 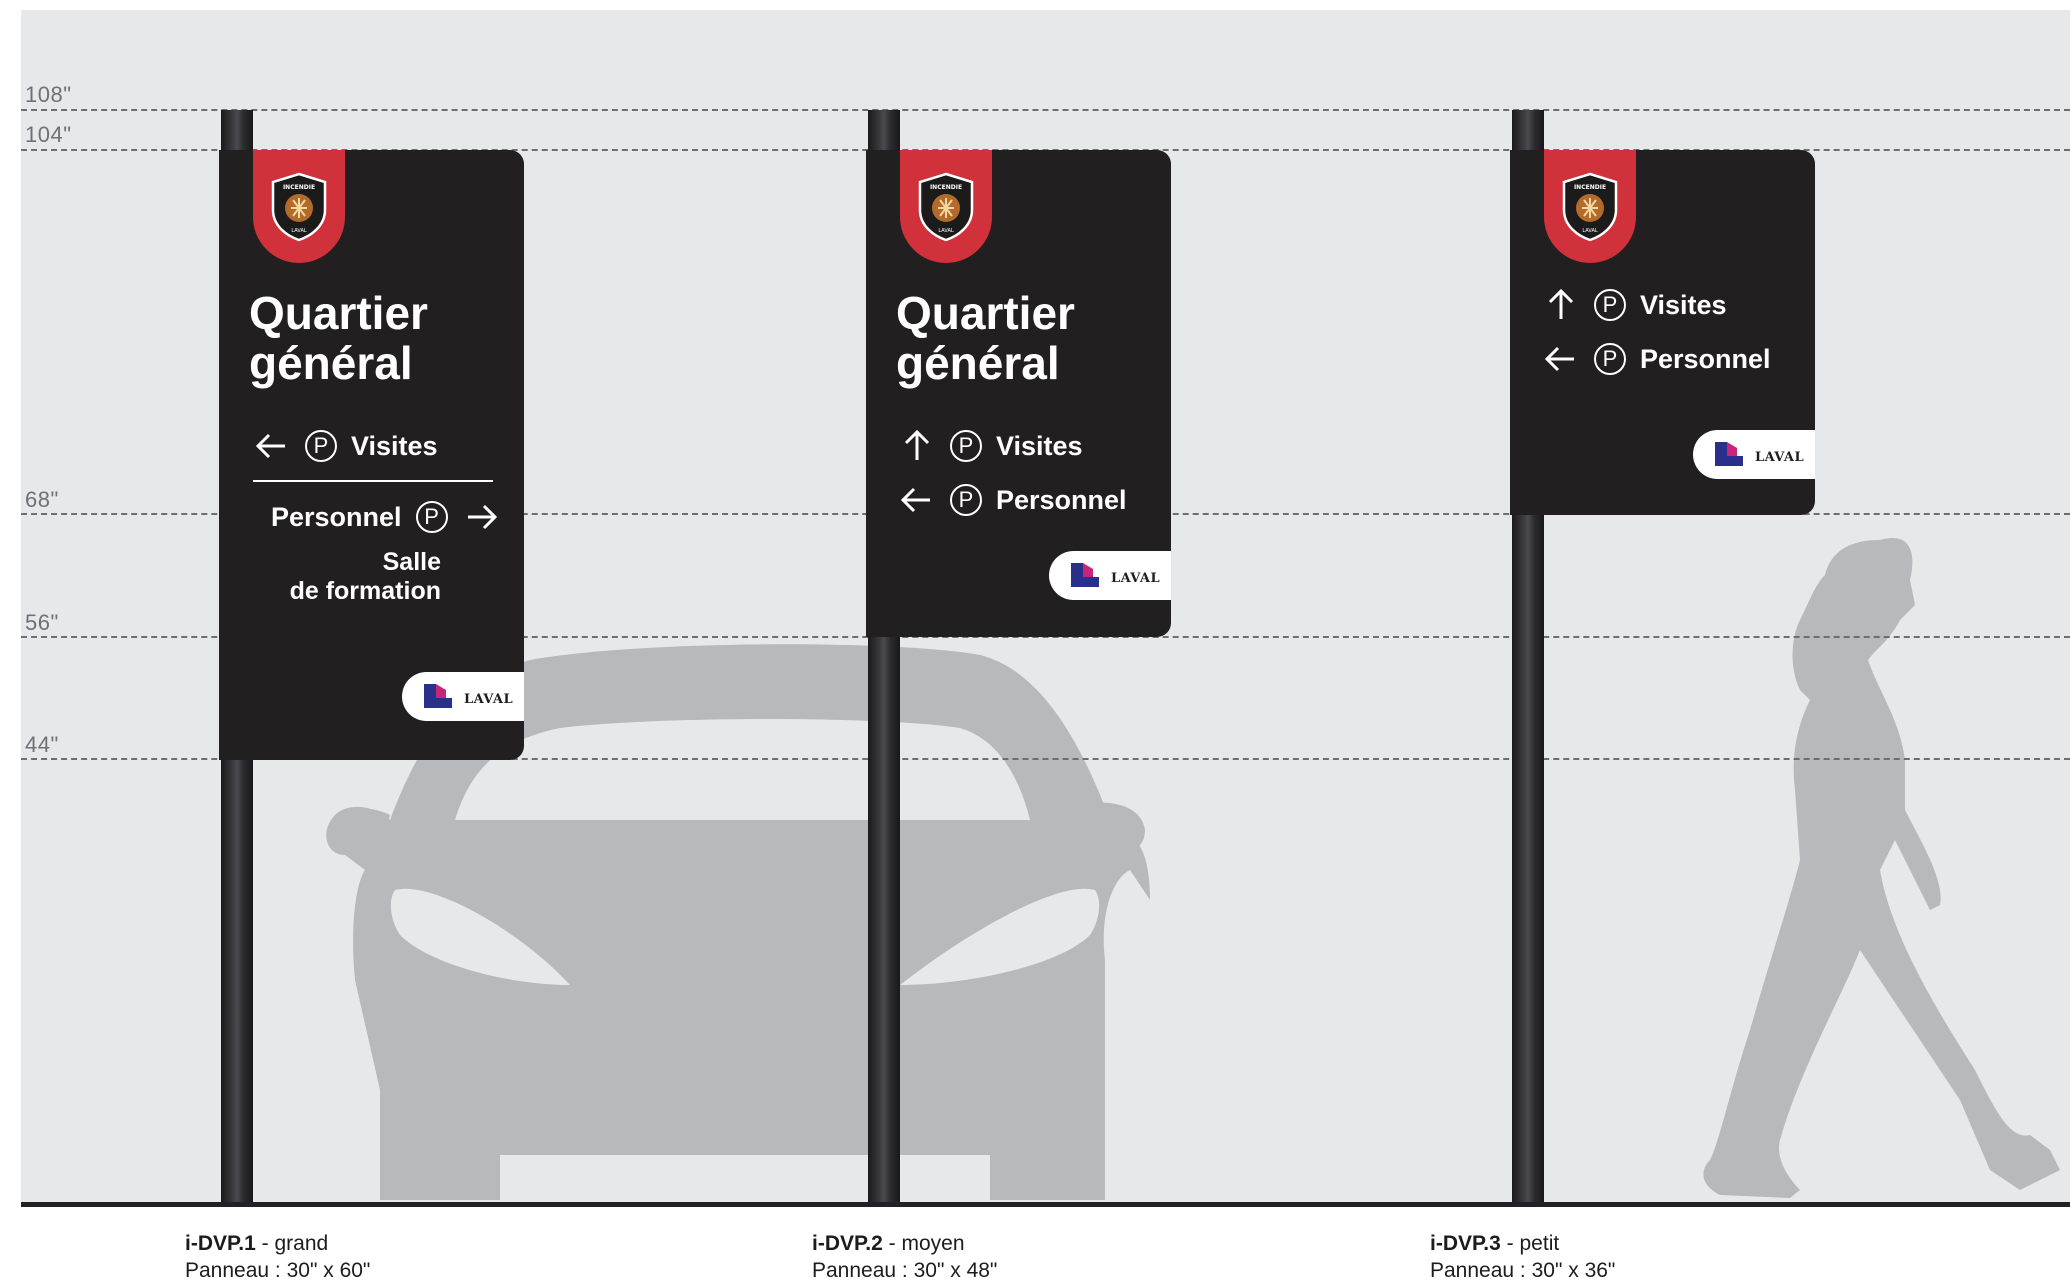 I want to click on caption-panel-size: Panneau : 30" x 60", so click(x=278, y=1270).